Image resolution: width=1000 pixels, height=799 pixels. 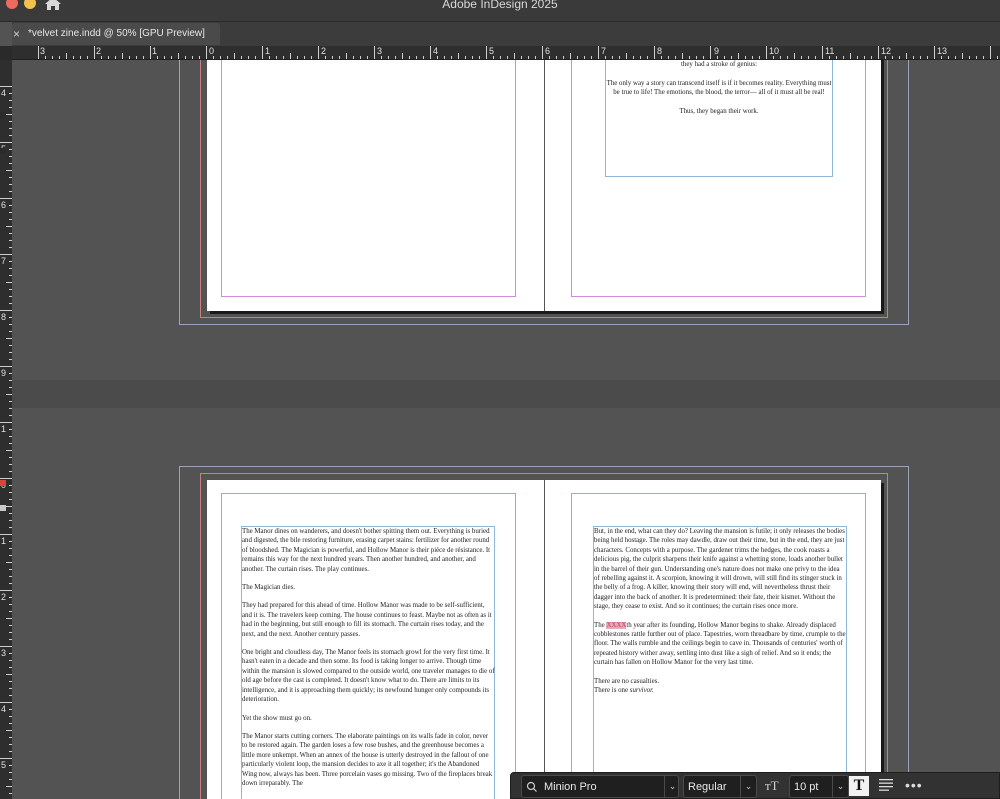 What do you see at coordinates (3, 483) in the screenshot?
I see `fill-swatch-icon` at bounding box center [3, 483].